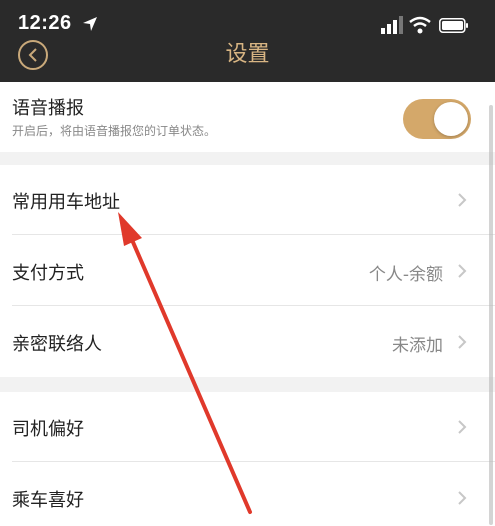 The image size is (495, 526). What do you see at coordinates (420, 25) in the screenshot?
I see `wifi-icon` at bounding box center [420, 25].